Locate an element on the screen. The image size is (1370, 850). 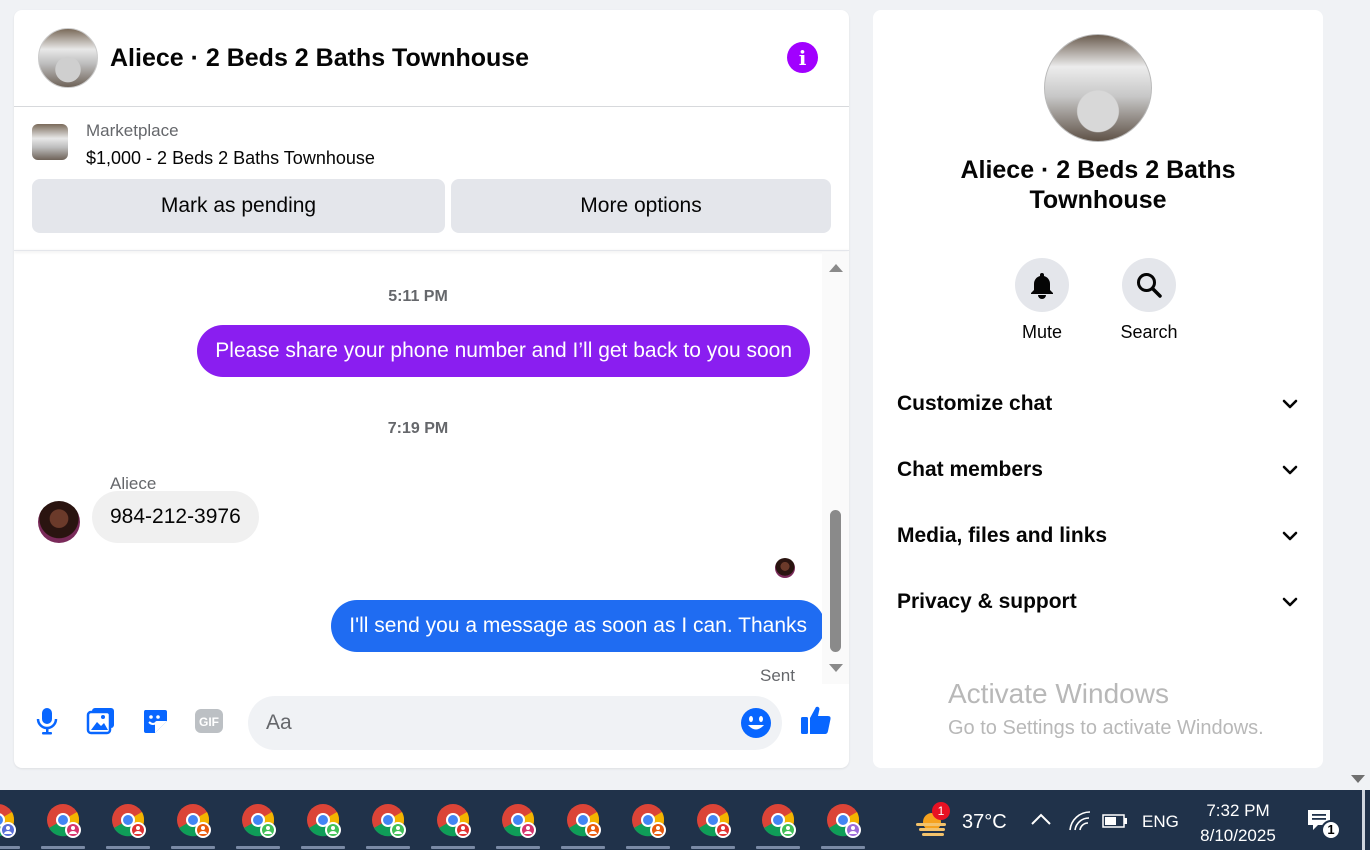
section-label: Customize chat is located at coordinates (975, 403).